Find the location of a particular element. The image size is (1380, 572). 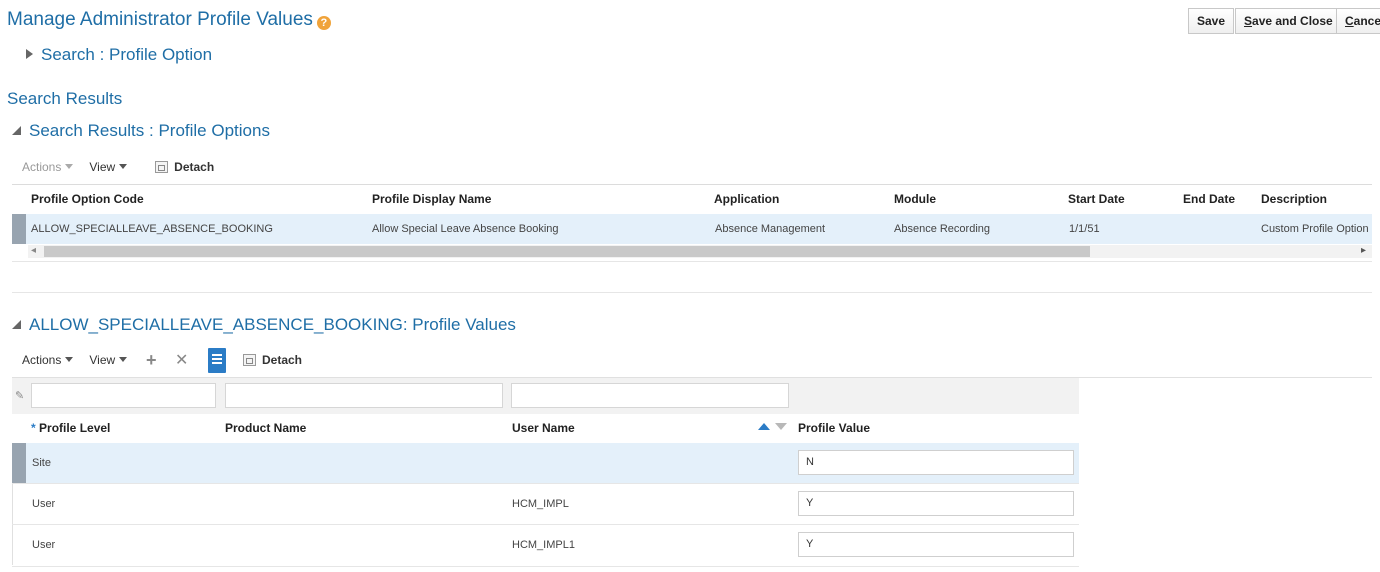

search-section-label: Search : Profile Option is located at coordinates (127, 54).